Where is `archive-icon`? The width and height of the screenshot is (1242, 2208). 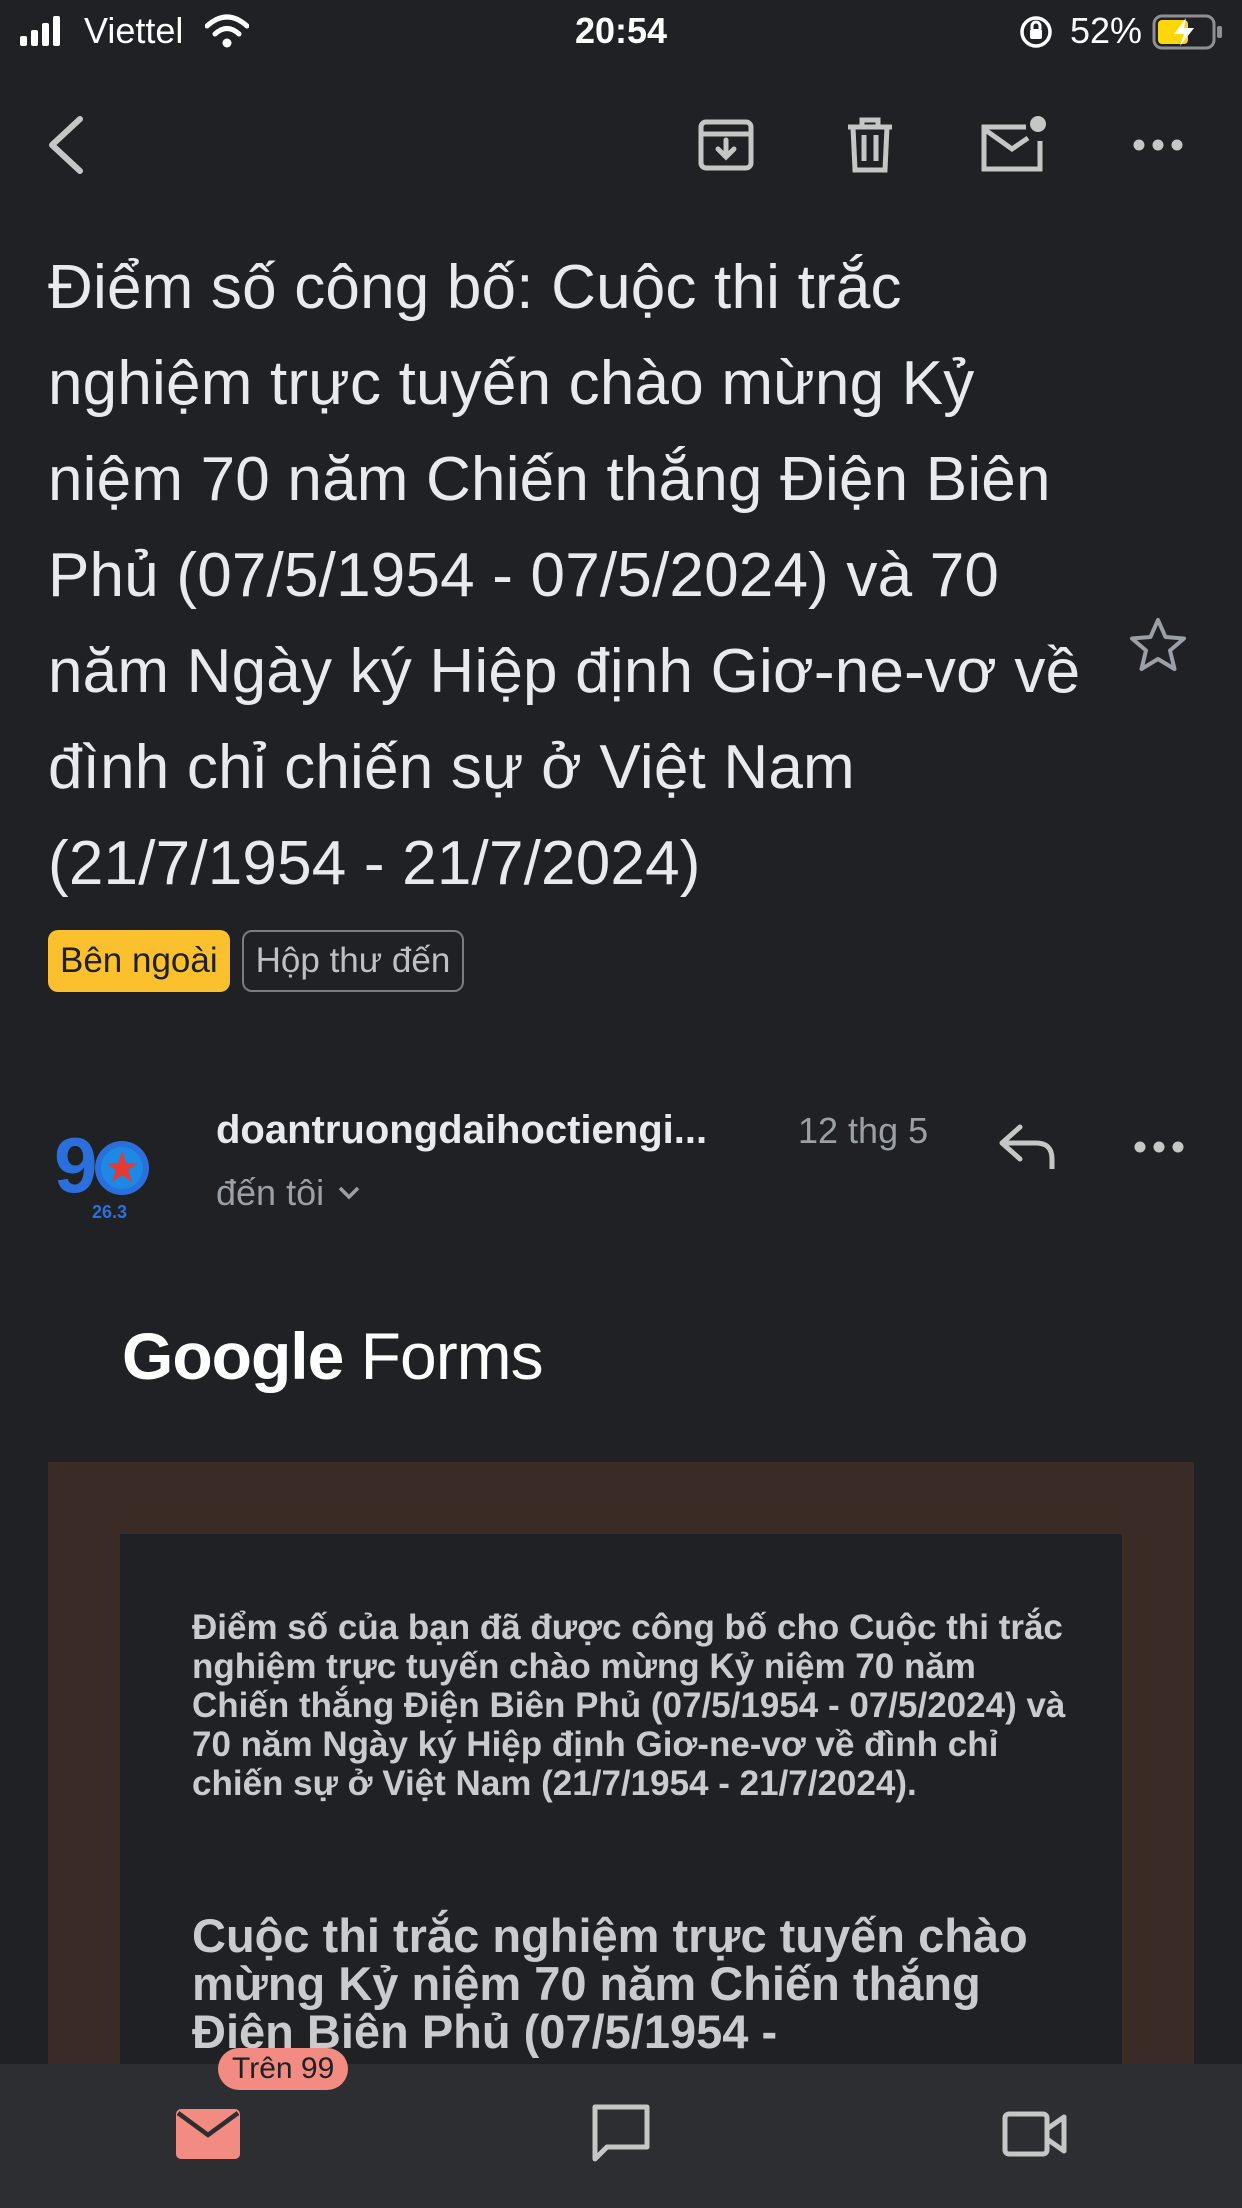
archive-icon is located at coordinates (726, 145).